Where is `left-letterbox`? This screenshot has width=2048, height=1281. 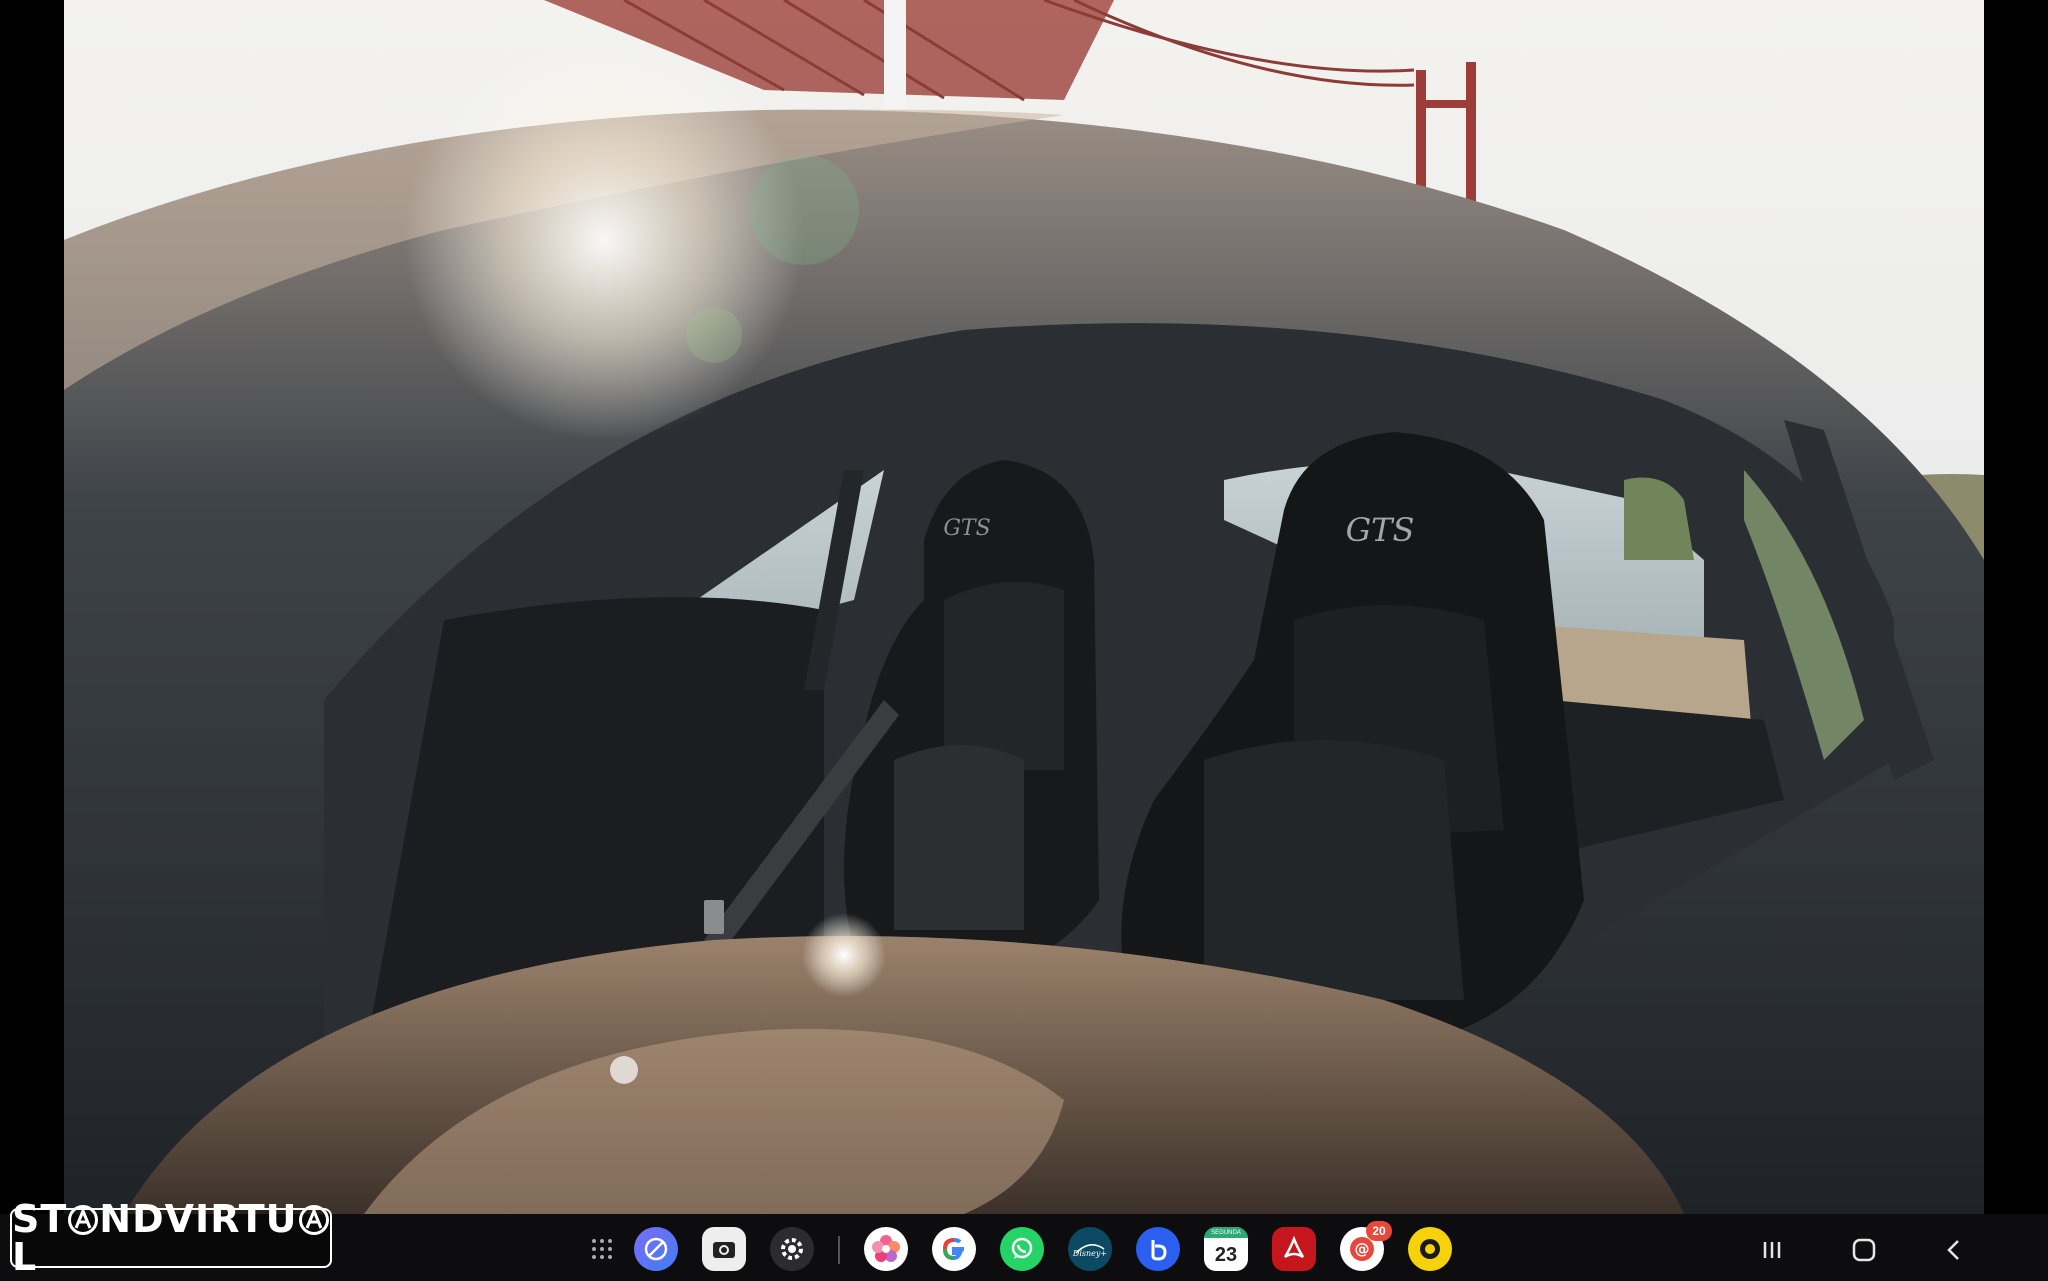 left-letterbox is located at coordinates (32, 607).